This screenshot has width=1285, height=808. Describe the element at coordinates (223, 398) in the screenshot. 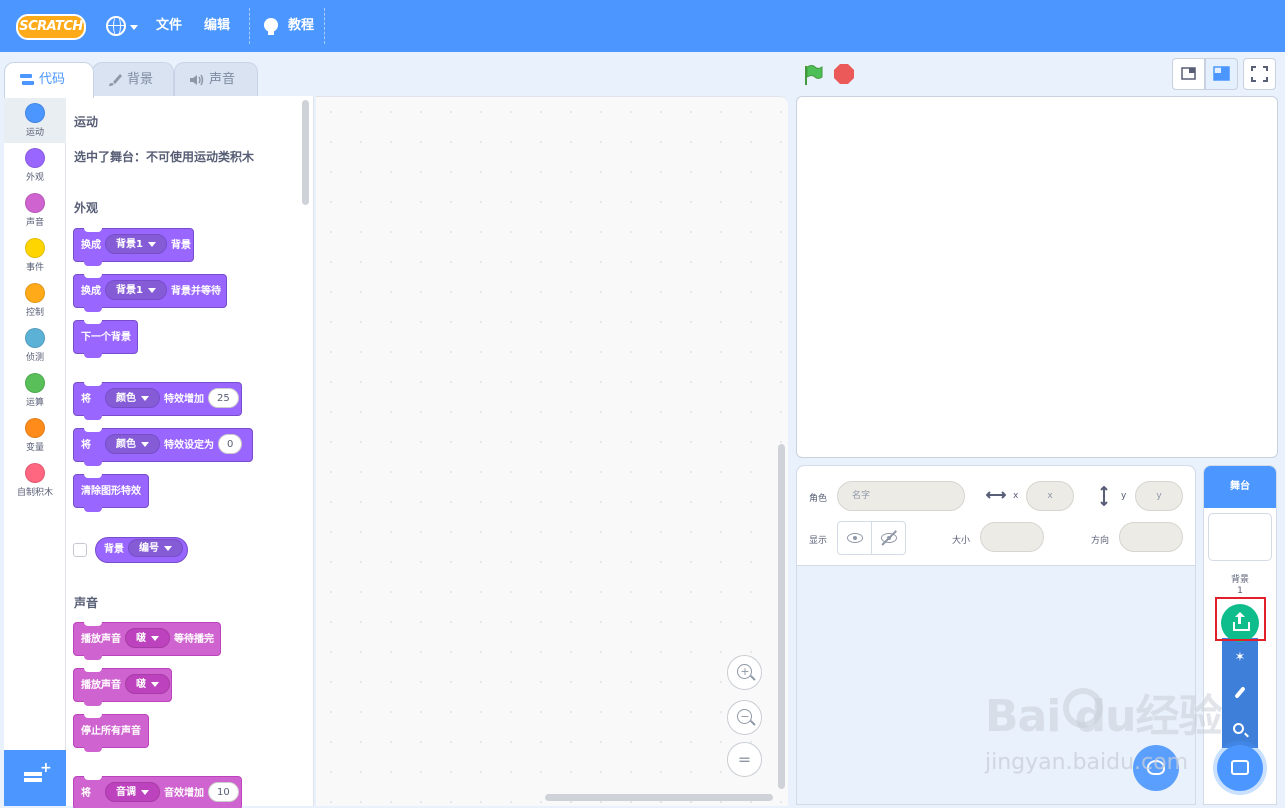

I see `effect-value-input: 25` at that location.